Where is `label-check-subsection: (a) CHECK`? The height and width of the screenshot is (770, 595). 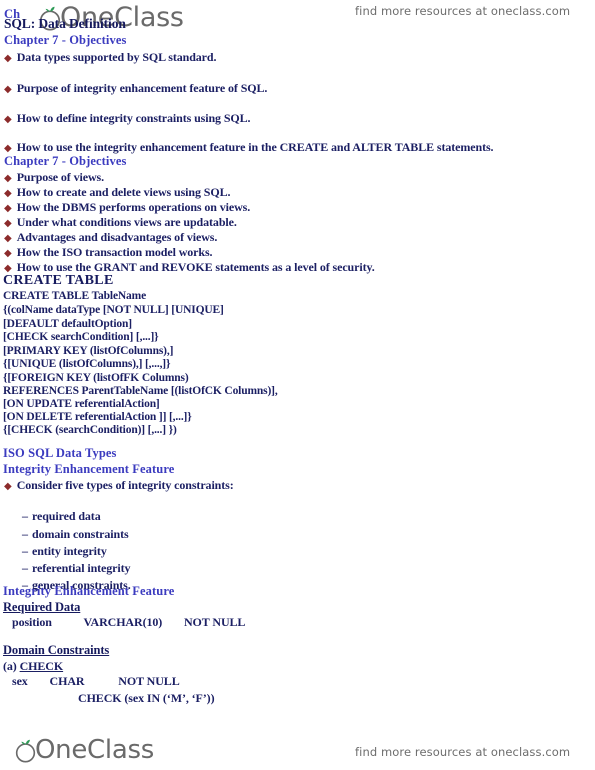 label-check-subsection: (a) CHECK is located at coordinates (33, 666).